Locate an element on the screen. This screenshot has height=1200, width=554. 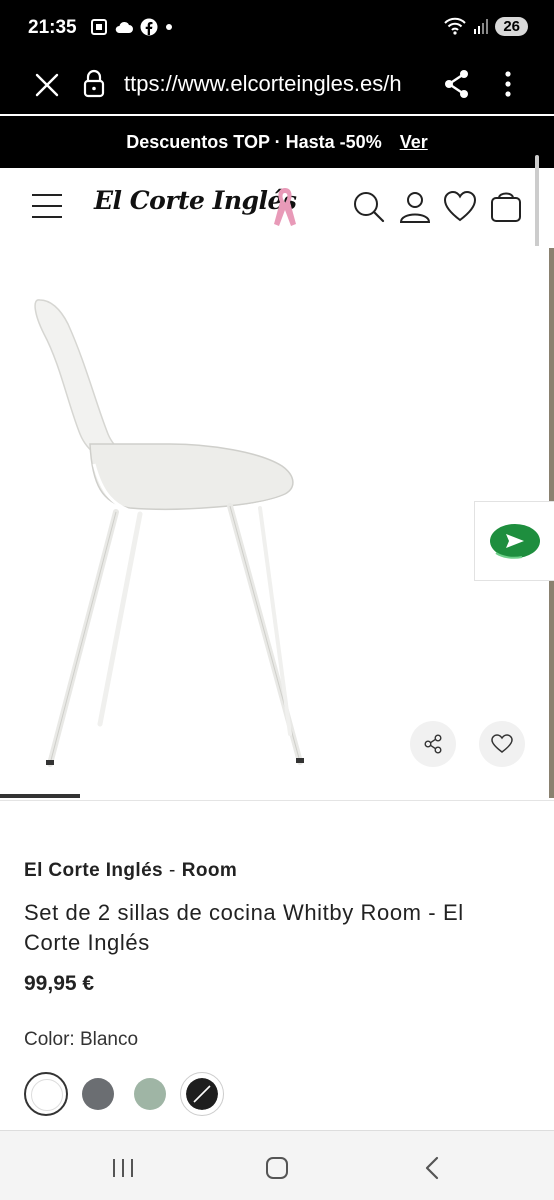
more-options-icon is located at coordinates (508, 84).